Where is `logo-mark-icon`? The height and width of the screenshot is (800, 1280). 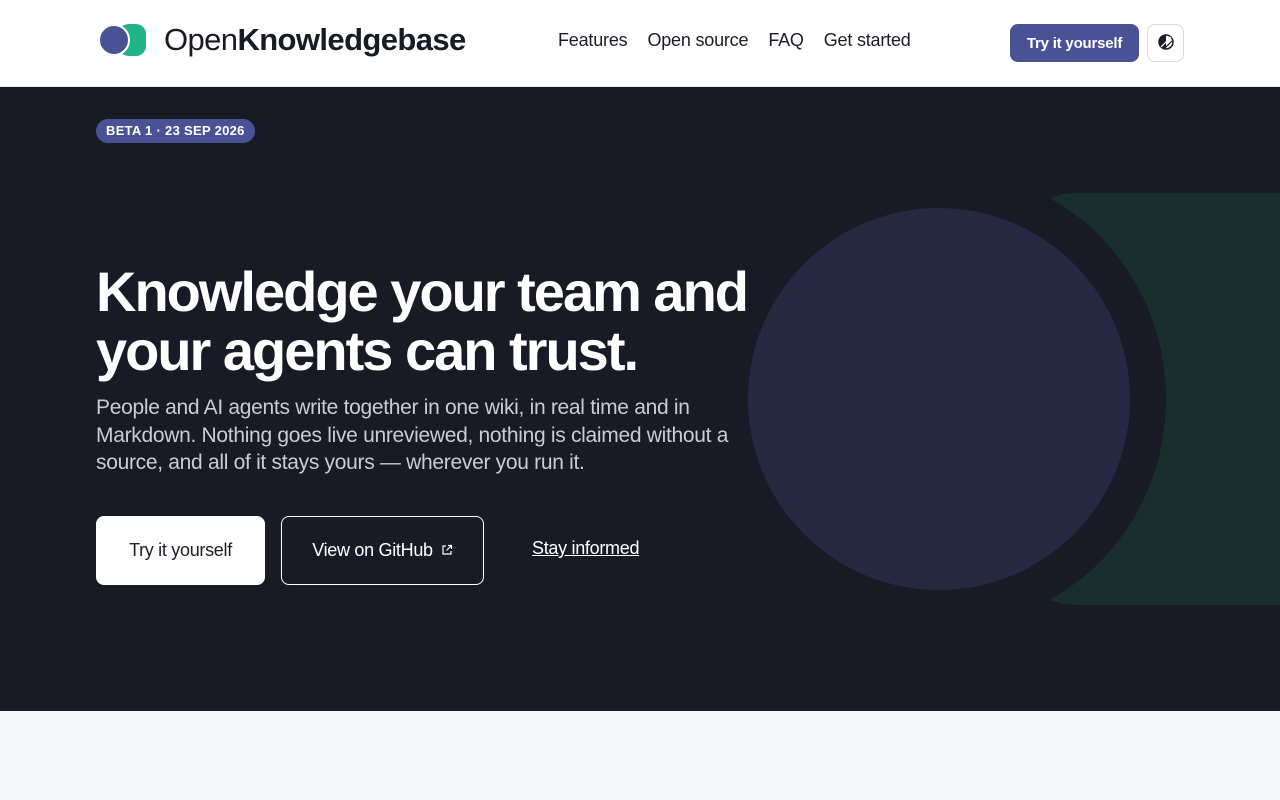 logo-mark-icon is located at coordinates (123, 40).